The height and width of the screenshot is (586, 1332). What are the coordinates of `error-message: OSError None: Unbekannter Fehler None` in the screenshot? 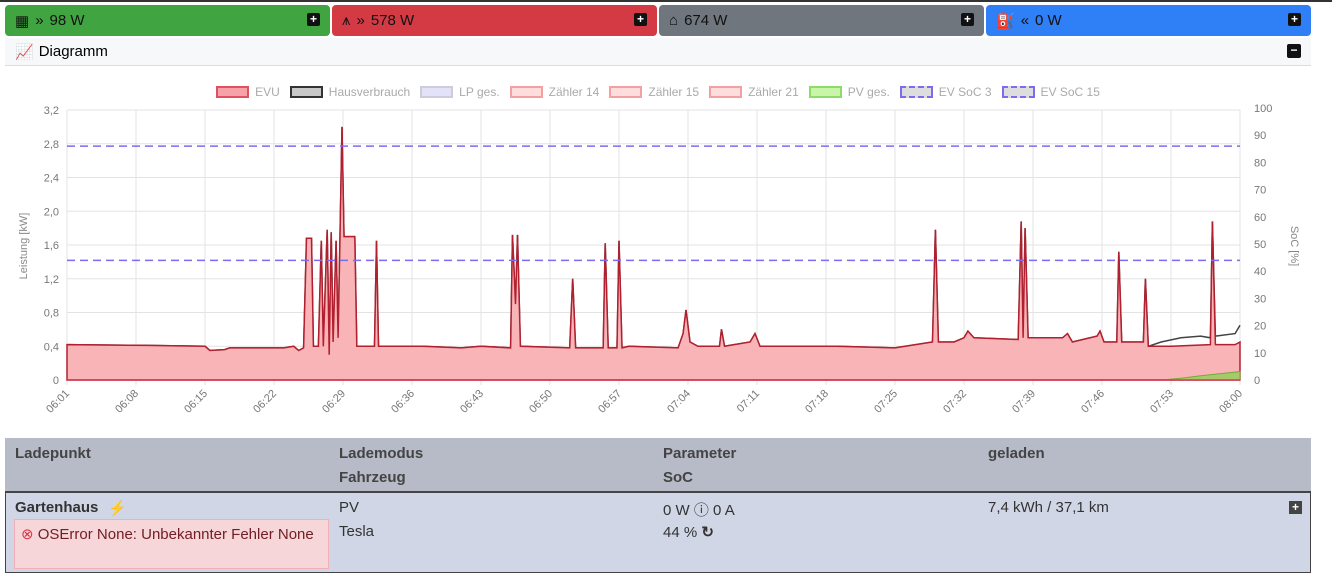 It's located at (175, 534).